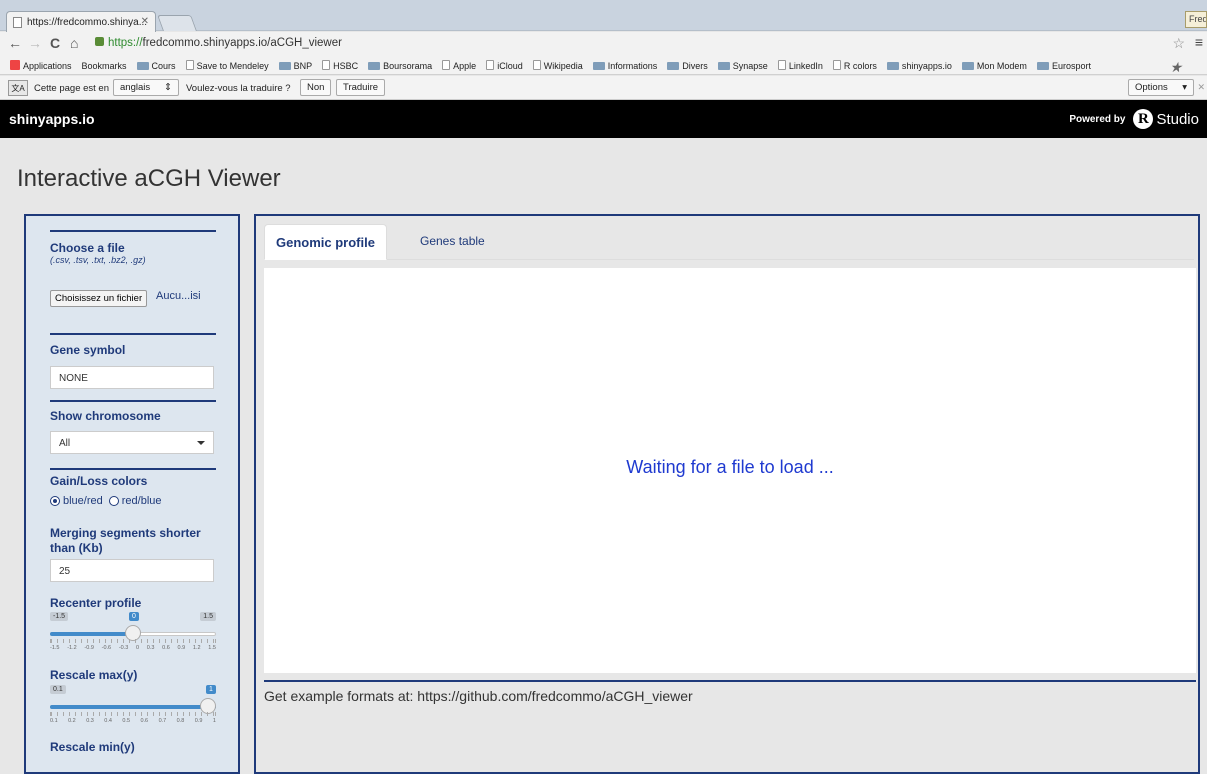  Describe the element at coordinates (361, 87) in the screenshot. I see `translate-button: Traduire` at that location.